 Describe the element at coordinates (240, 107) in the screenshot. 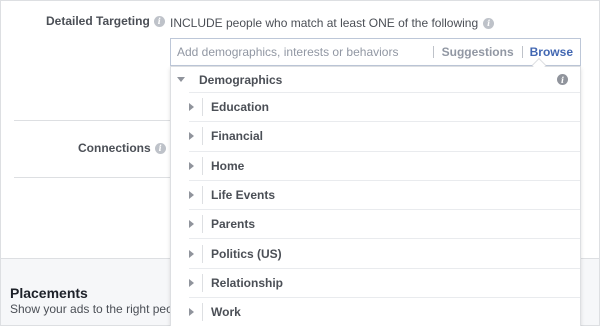

I see `item-label: Education` at that location.